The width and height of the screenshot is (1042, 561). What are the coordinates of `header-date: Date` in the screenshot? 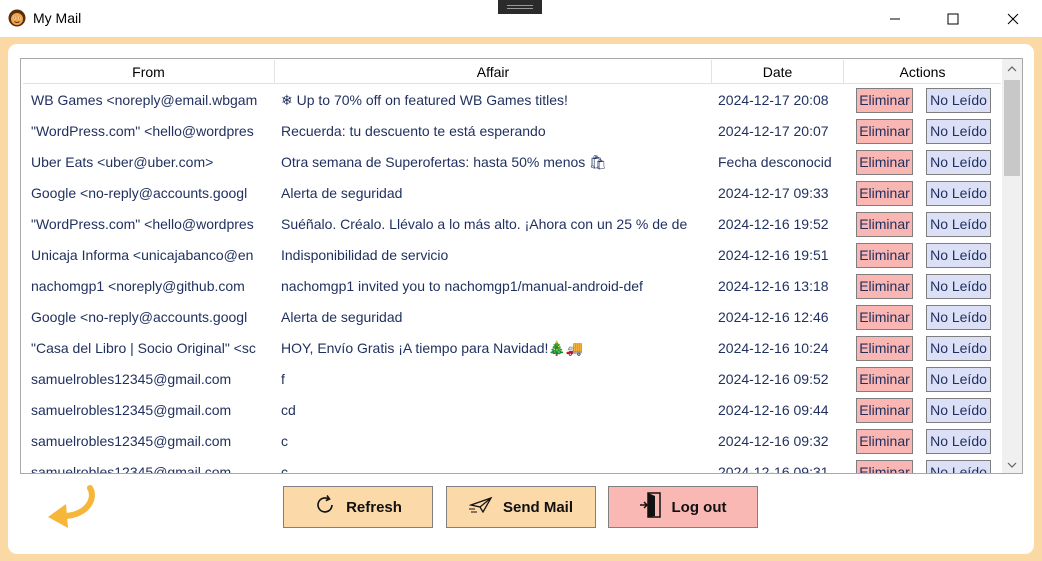 It's located at (778, 72).